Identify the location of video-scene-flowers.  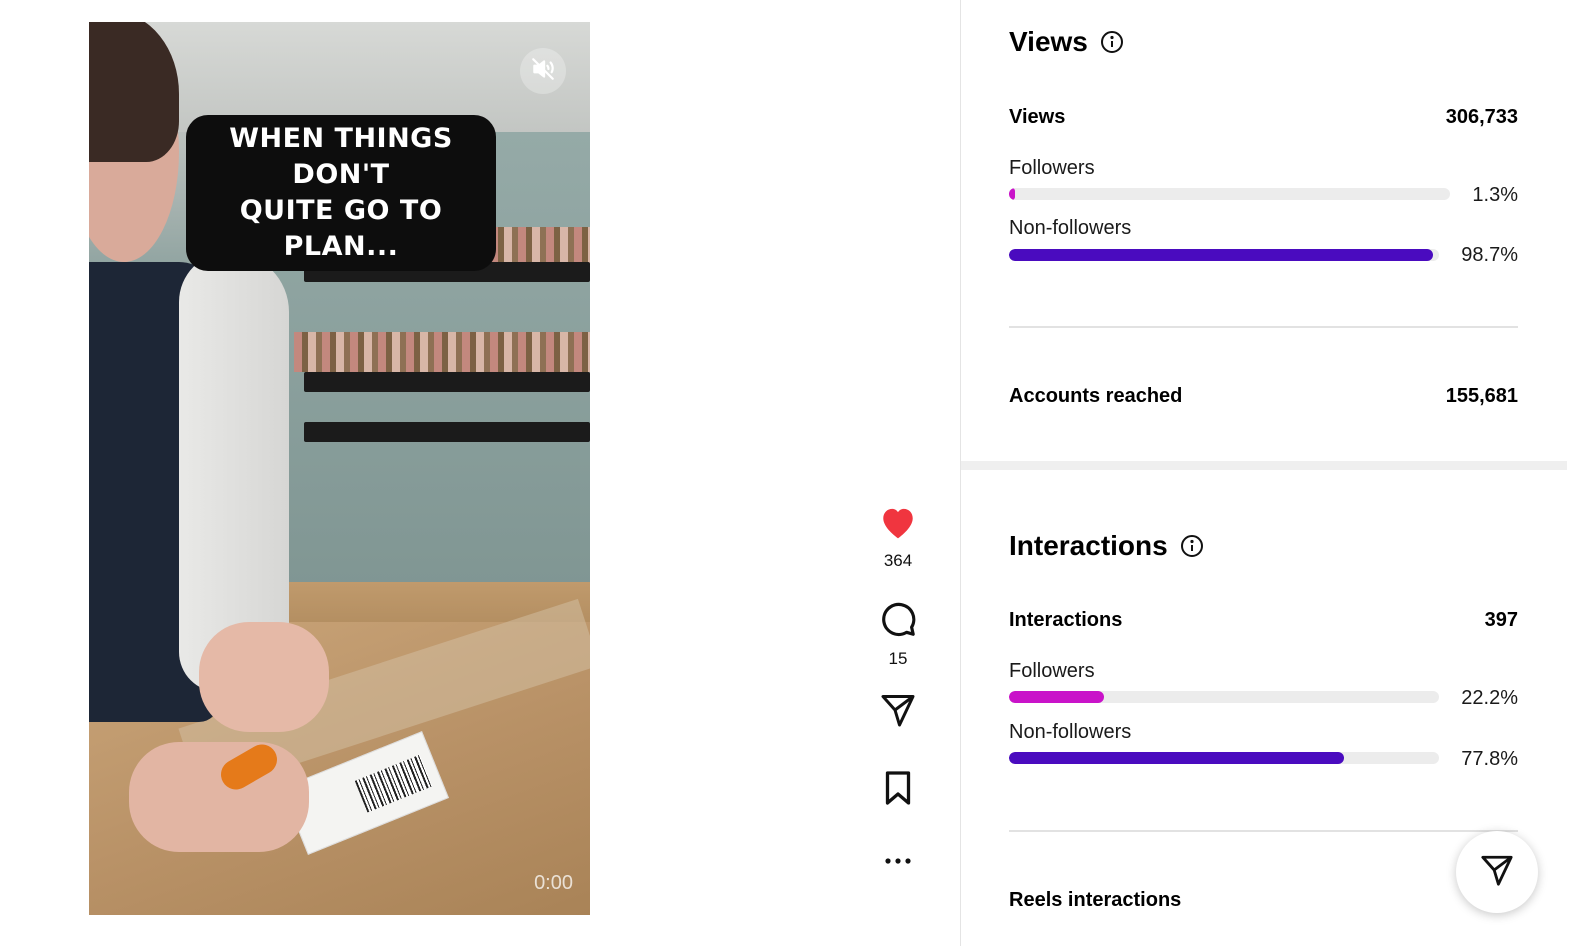
(442, 352).